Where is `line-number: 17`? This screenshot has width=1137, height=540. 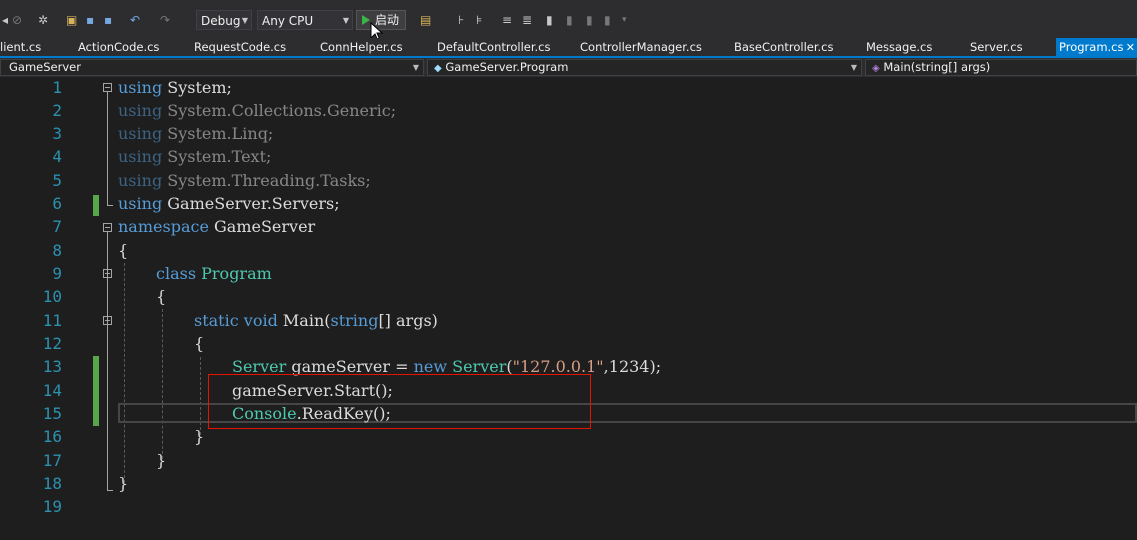
line-number: 17 is located at coordinates (52, 460).